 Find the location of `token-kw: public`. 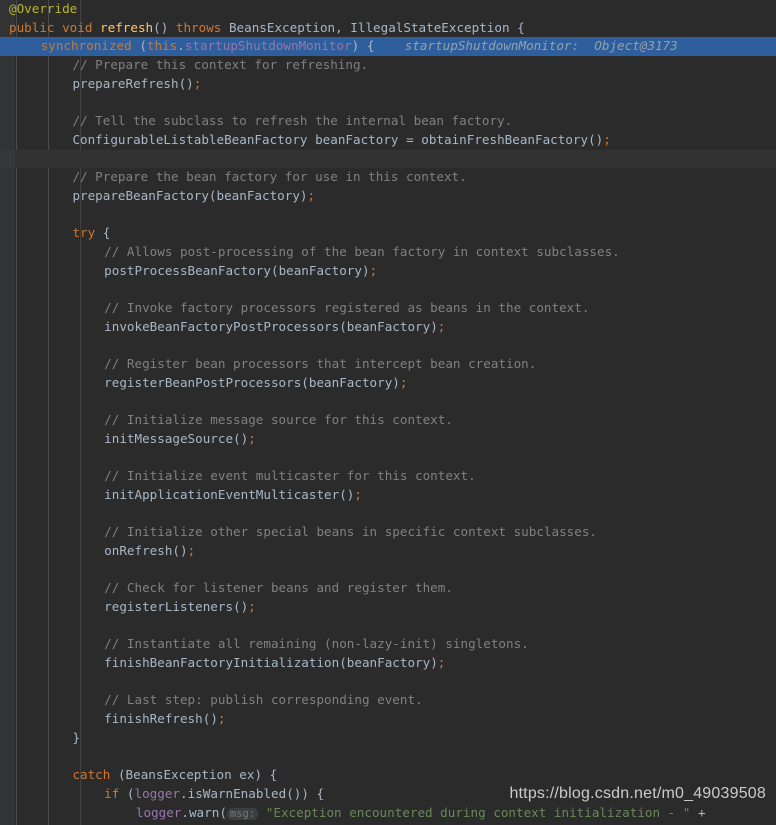

token-kw: public is located at coordinates (32, 27).